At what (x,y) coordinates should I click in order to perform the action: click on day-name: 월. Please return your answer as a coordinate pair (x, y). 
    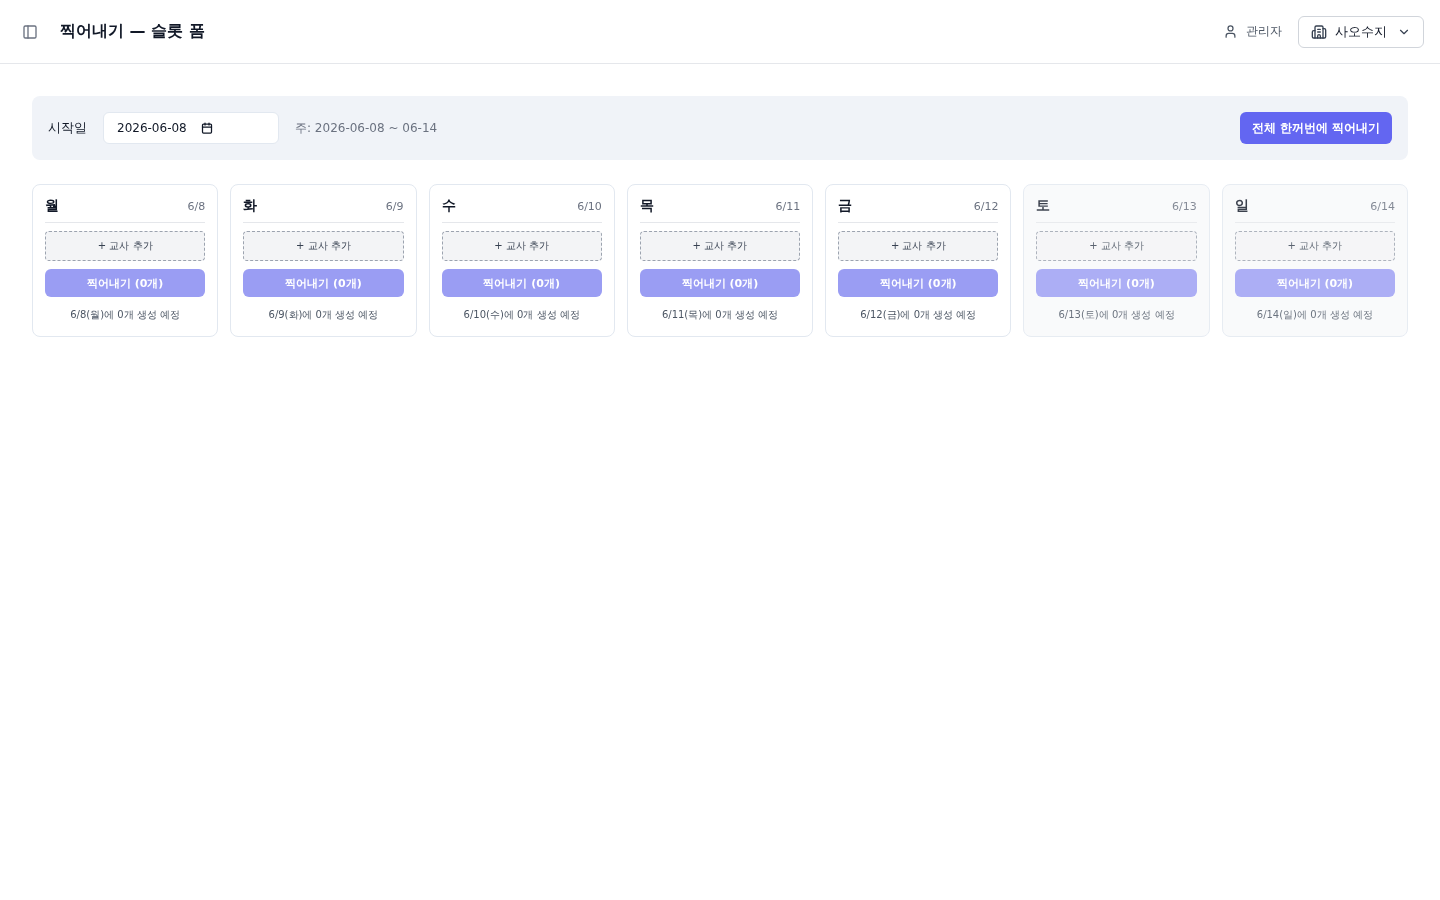
    Looking at the image, I should click on (52, 206).